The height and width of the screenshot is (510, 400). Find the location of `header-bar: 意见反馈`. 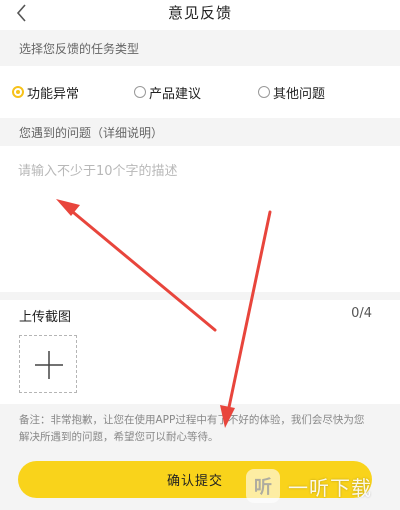

header-bar: 意见反馈 is located at coordinates (200, 15).